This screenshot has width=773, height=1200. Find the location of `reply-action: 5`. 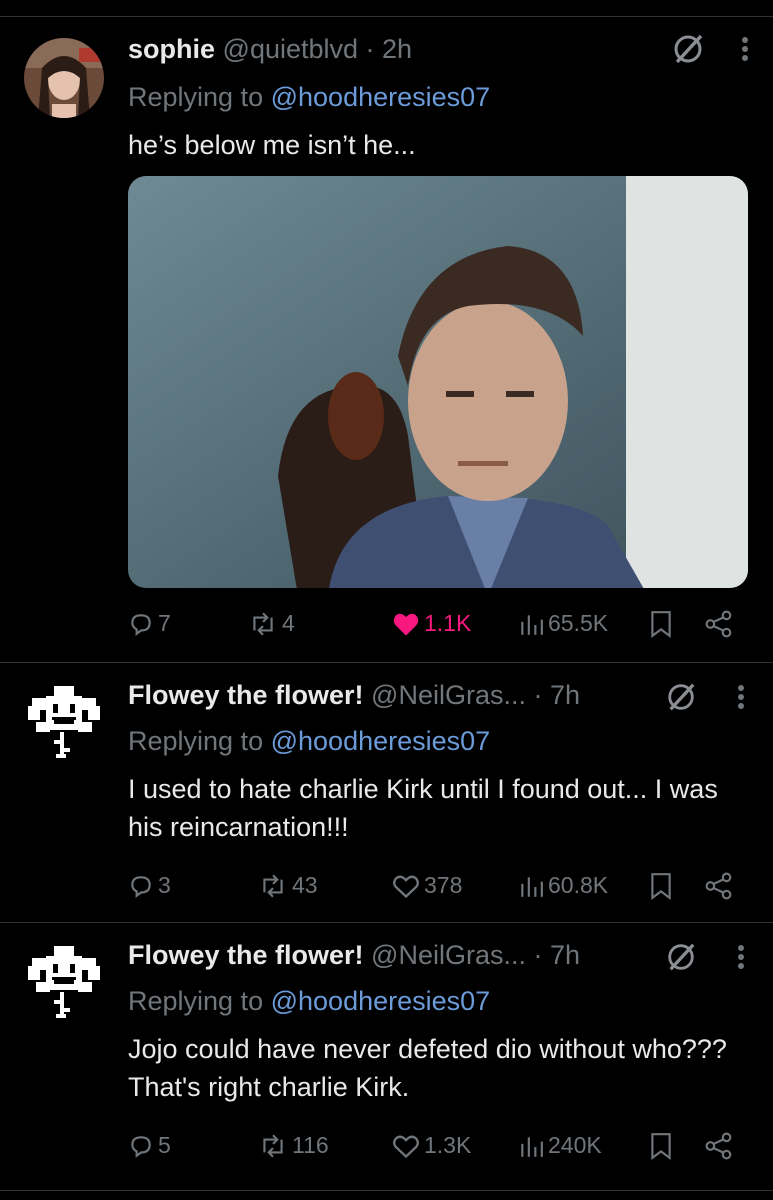

reply-action: 5 is located at coordinates (149, 1145).